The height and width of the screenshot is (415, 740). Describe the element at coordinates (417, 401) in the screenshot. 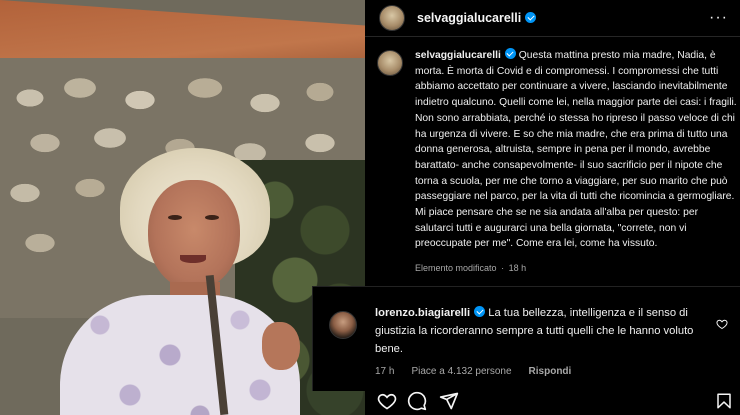

I see `comment-icon` at that location.